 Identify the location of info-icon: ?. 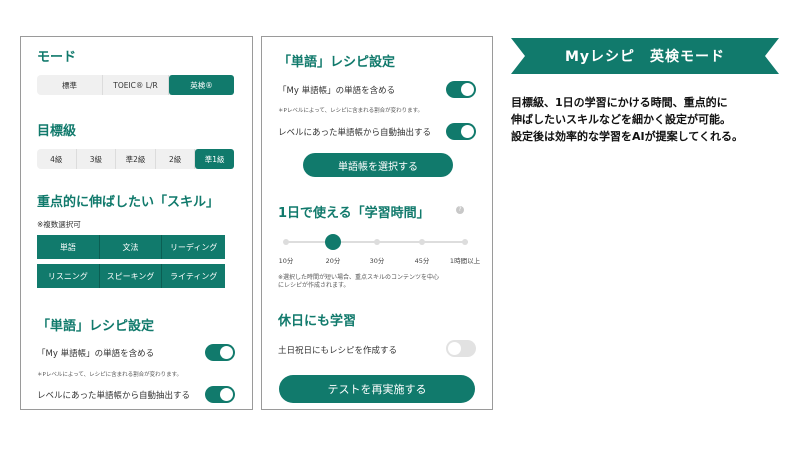
(460, 210).